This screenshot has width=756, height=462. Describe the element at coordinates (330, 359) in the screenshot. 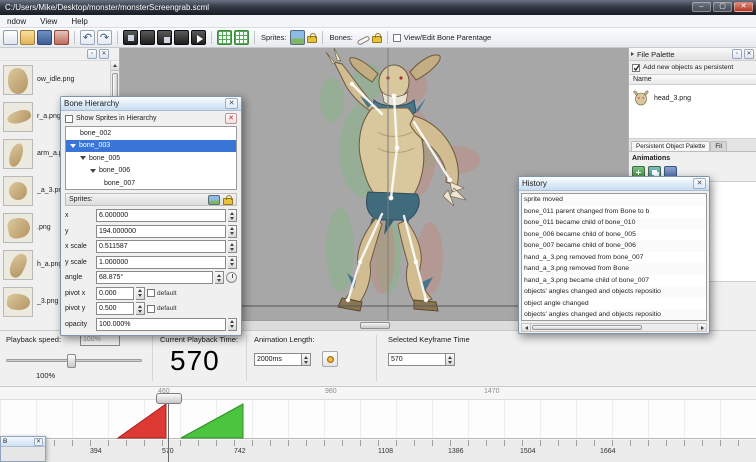

I see `edit-length-button` at that location.